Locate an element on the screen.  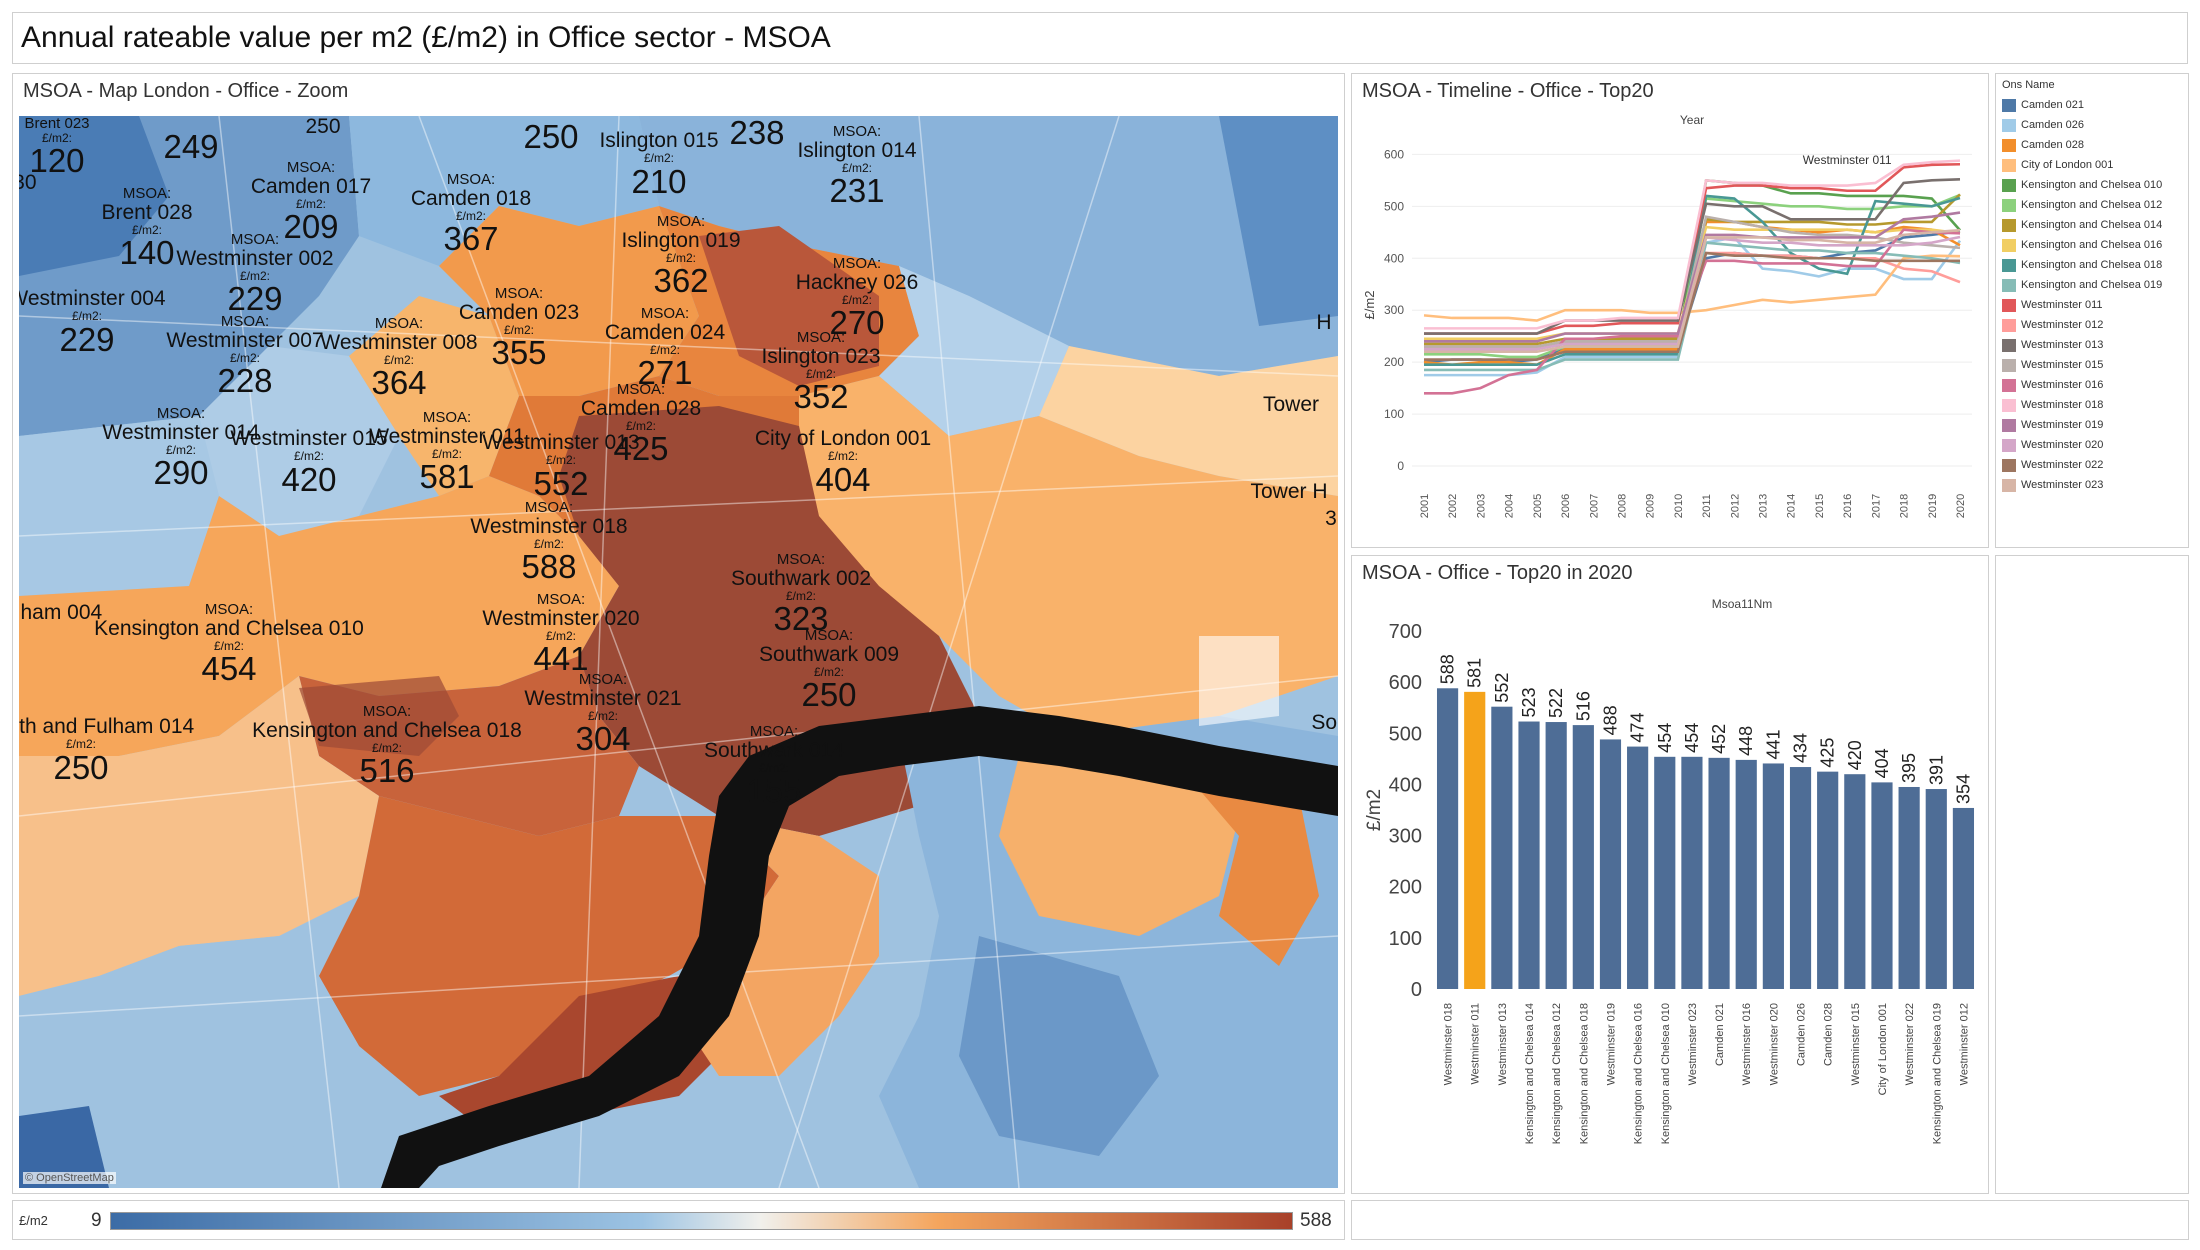
legend-item: Westminster 015 is located at coordinates (2082, 365).